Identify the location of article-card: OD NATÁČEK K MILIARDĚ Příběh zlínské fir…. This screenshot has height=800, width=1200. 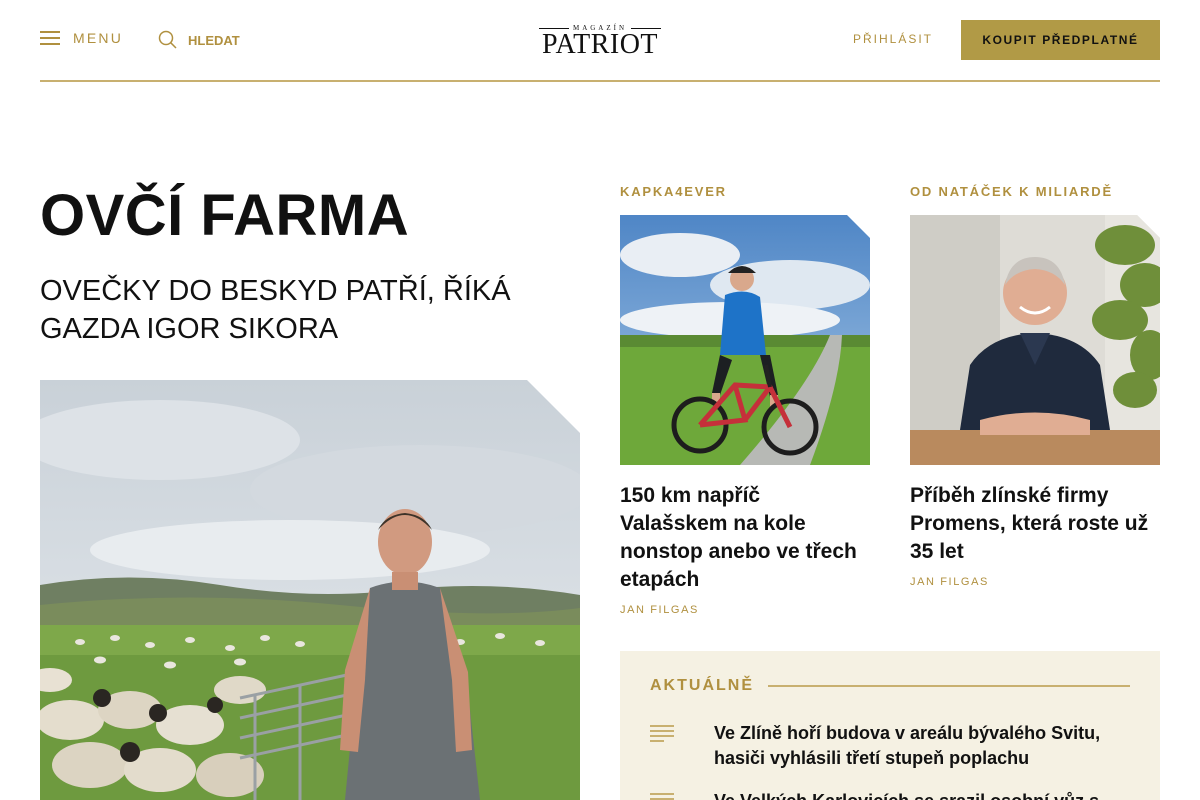
(1035, 386).